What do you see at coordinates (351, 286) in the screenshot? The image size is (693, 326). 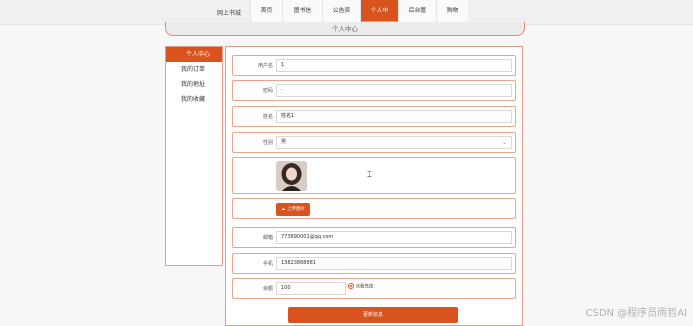 I see `radio-icon` at bounding box center [351, 286].